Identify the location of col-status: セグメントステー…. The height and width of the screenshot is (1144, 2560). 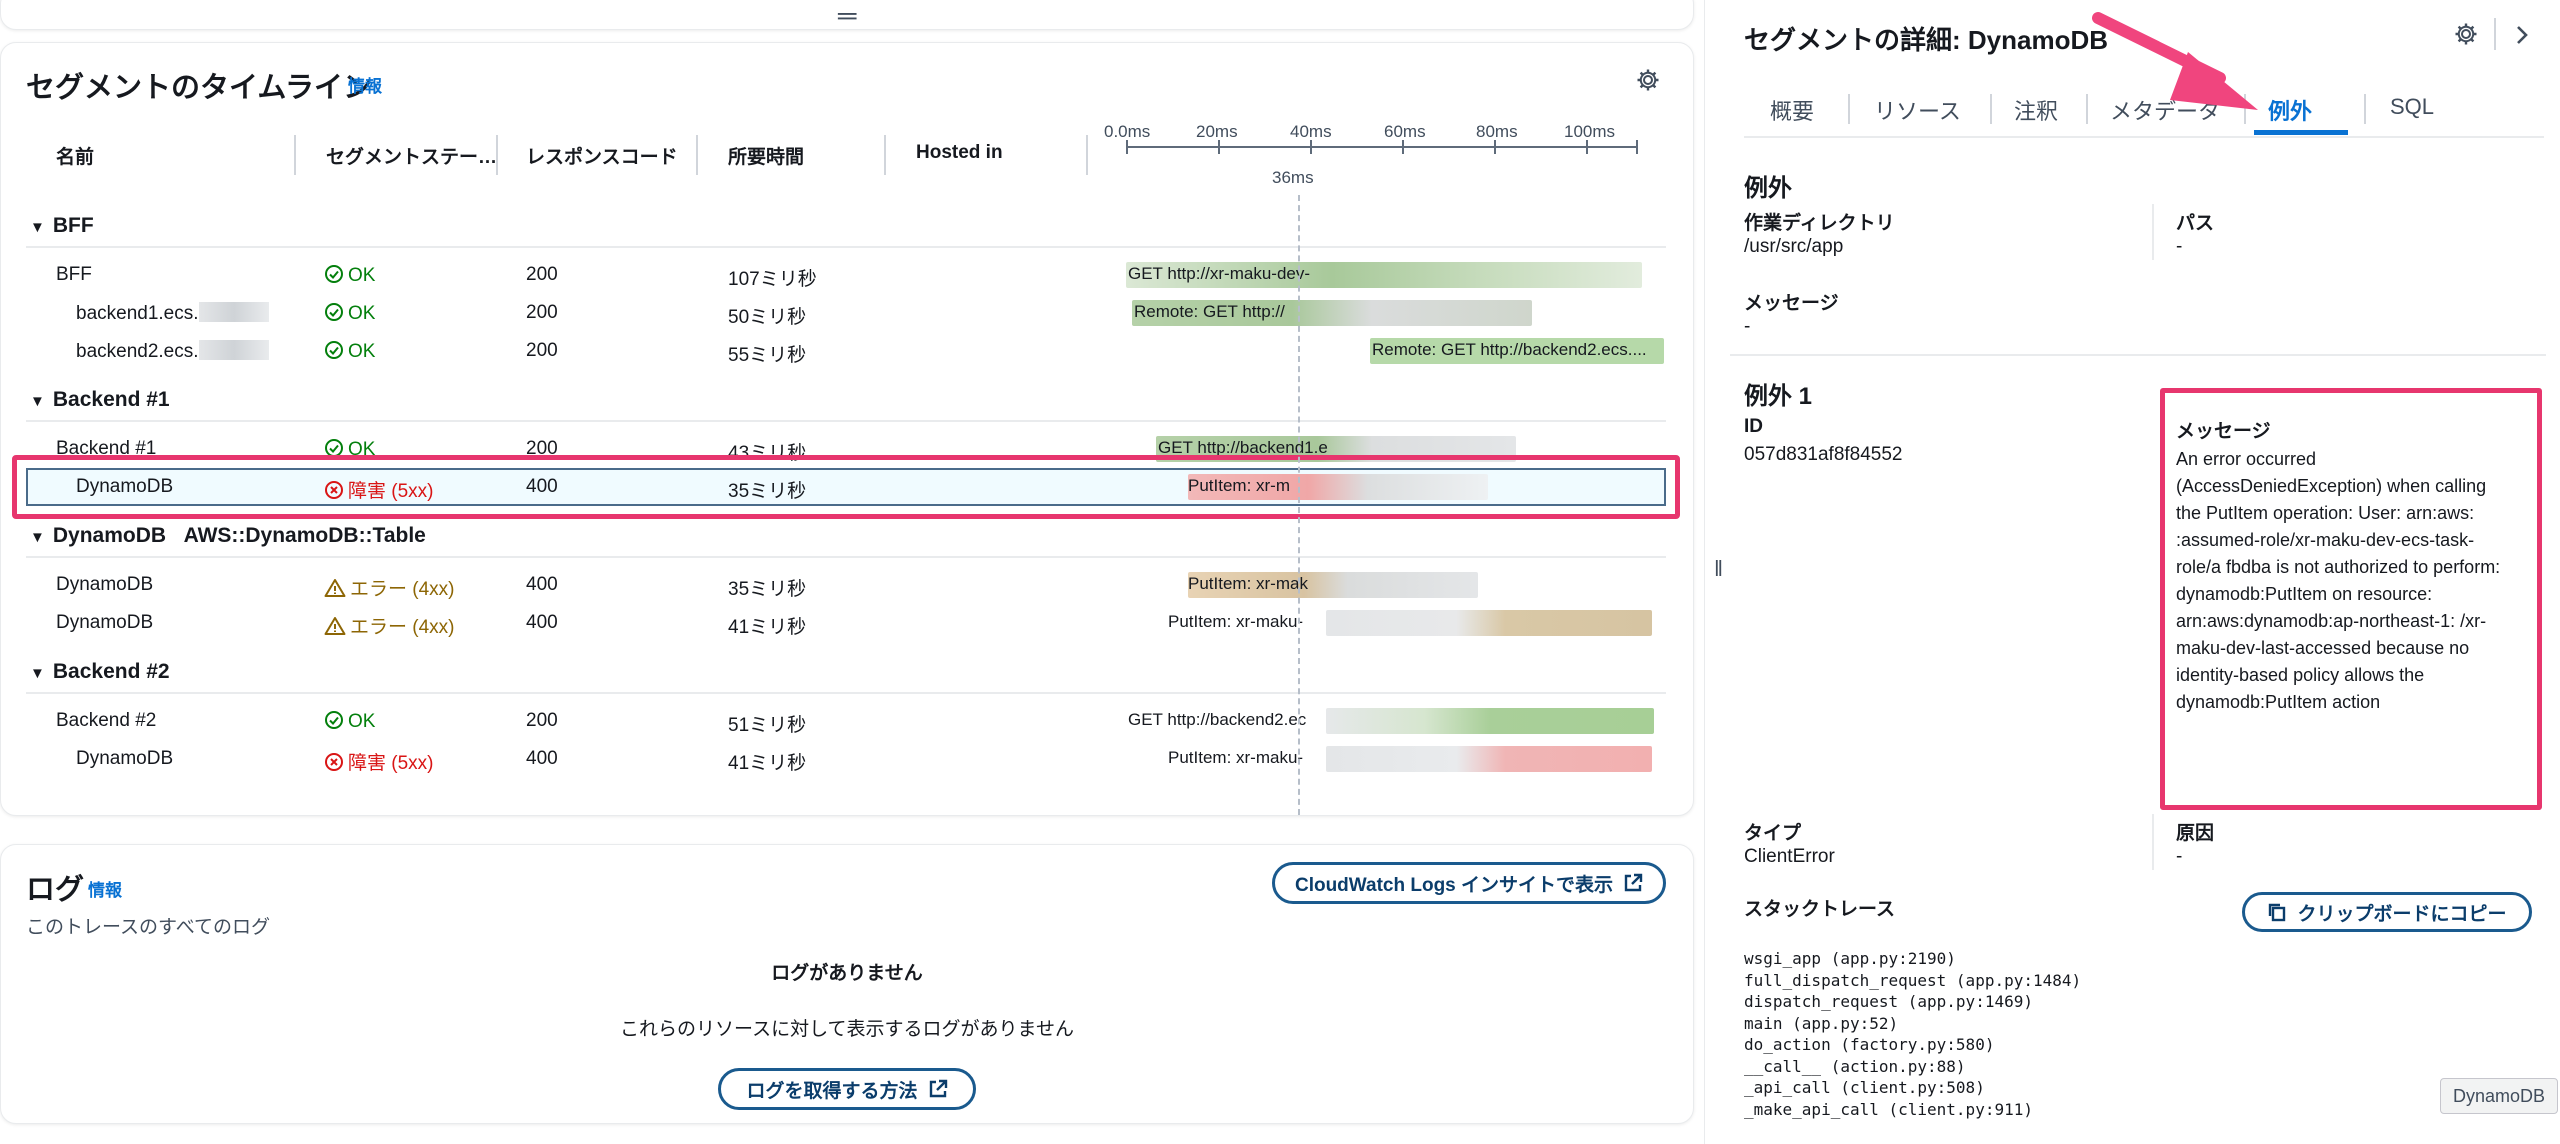
(411, 155).